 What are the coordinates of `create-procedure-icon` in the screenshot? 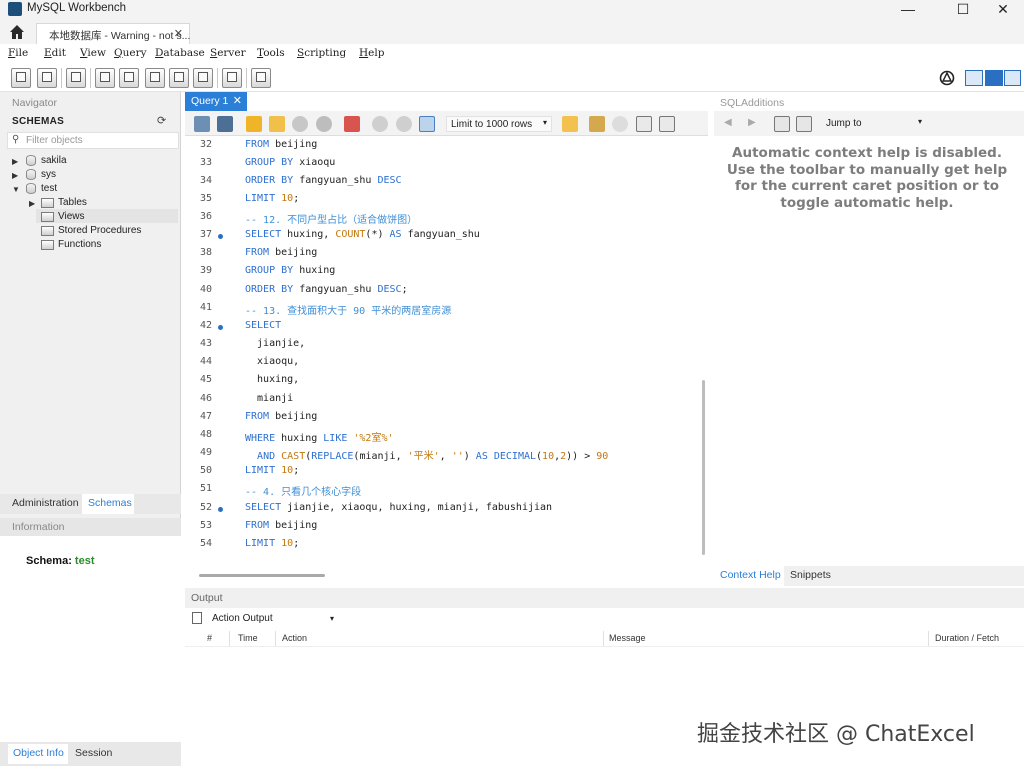 It's located at (179, 78).